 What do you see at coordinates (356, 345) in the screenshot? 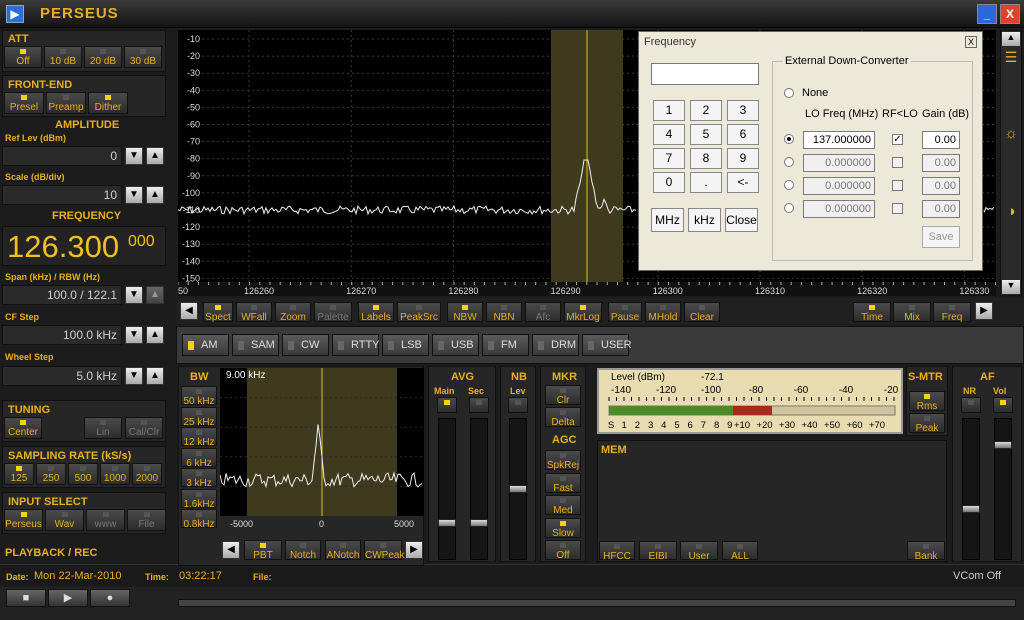
I see `mode-rtty-button: RTTY` at bounding box center [356, 345].